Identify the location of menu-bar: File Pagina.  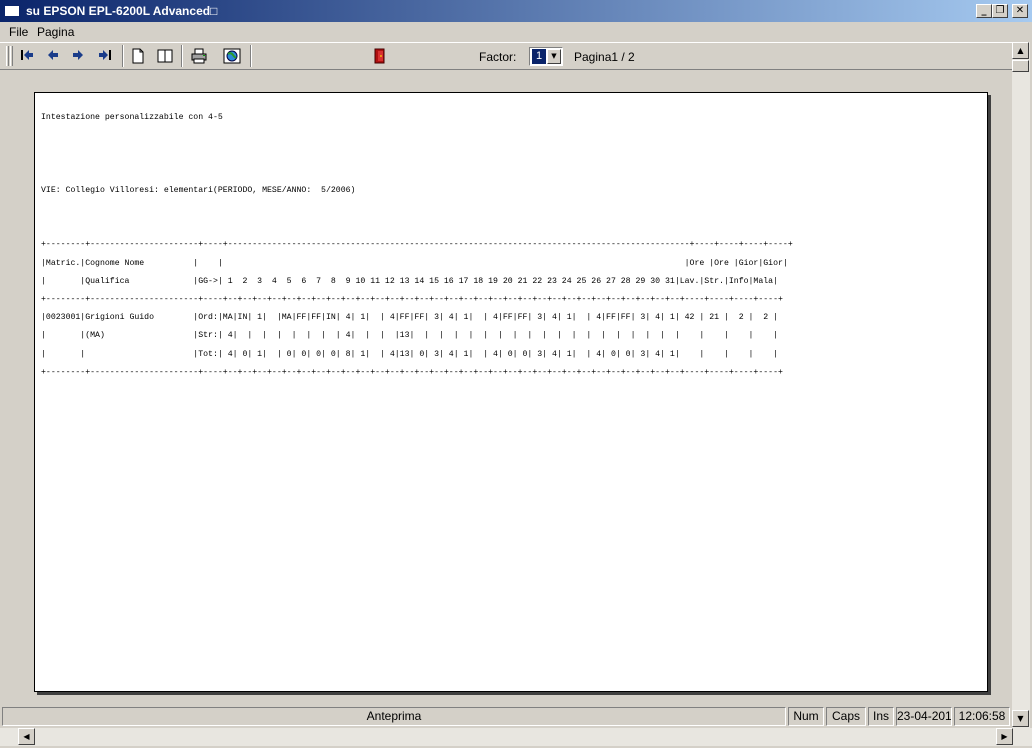
(516, 32).